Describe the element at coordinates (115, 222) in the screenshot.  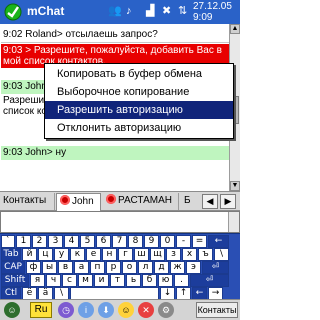
I see `message-input` at that location.